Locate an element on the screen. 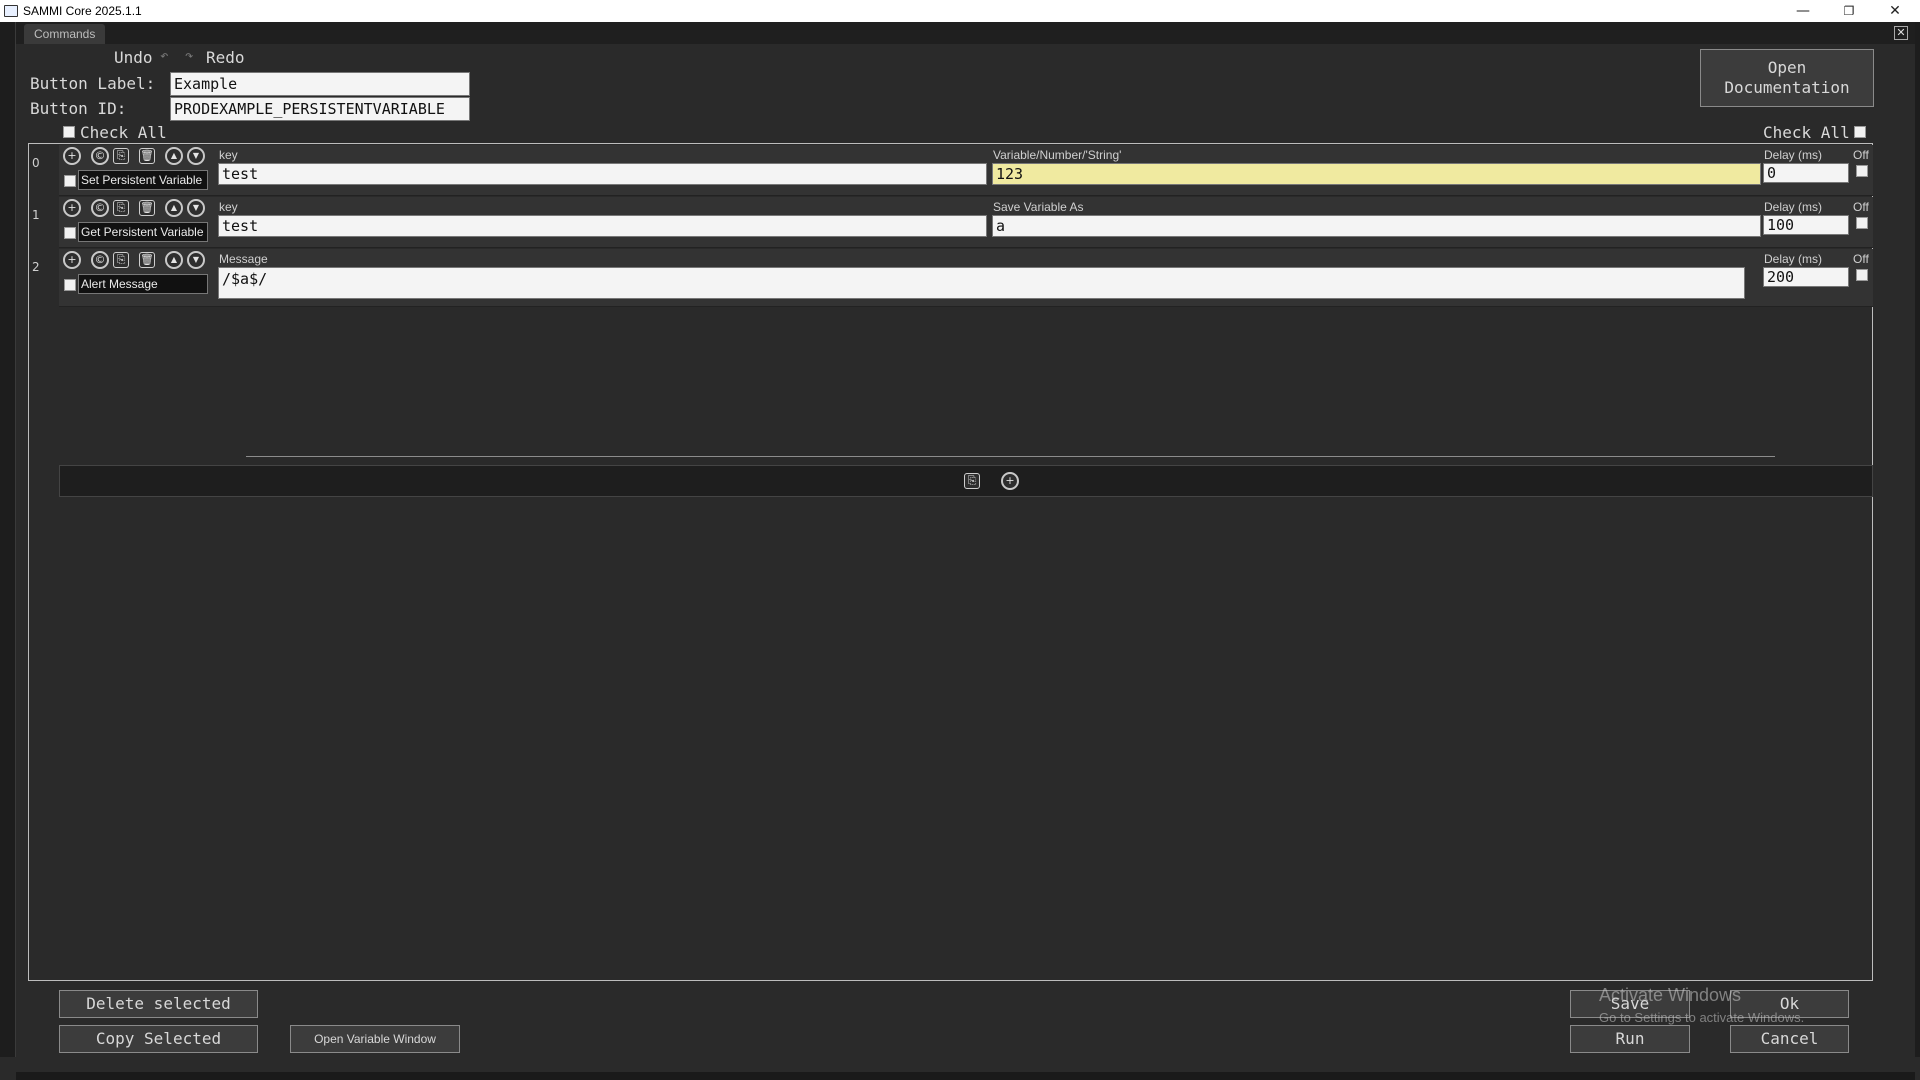 Image resolution: width=1920 pixels, height=1080 pixels. add-command-bar: ⎘ + is located at coordinates (966, 481).